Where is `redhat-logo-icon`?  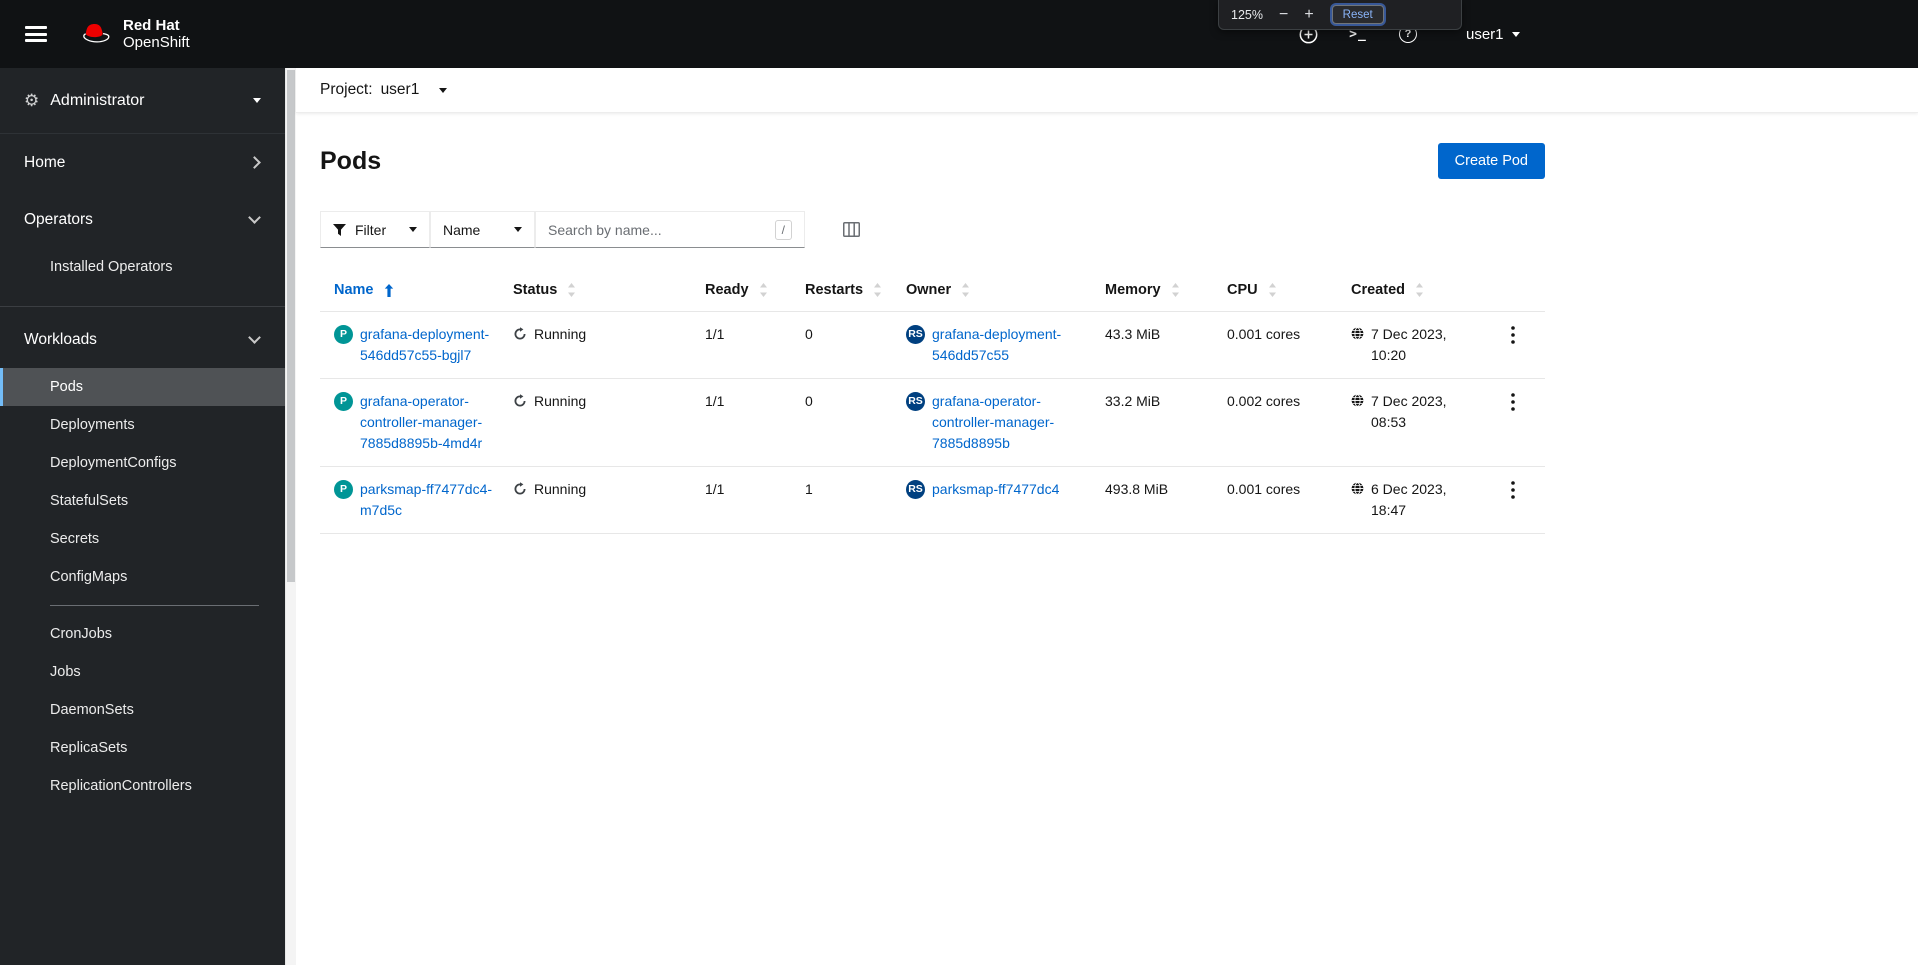
redhat-logo-icon is located at coordinates (96, 33).